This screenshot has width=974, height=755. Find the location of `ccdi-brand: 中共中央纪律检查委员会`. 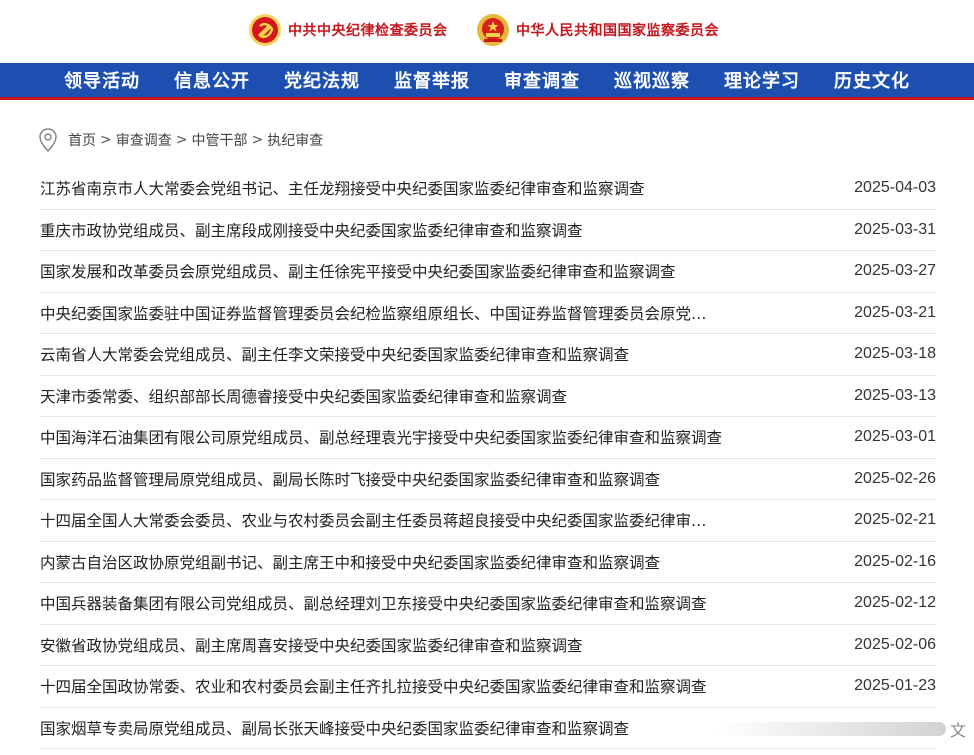

ccdi-brand: 中共中央纪律检查委员会 is located at coordinates (348, 30).